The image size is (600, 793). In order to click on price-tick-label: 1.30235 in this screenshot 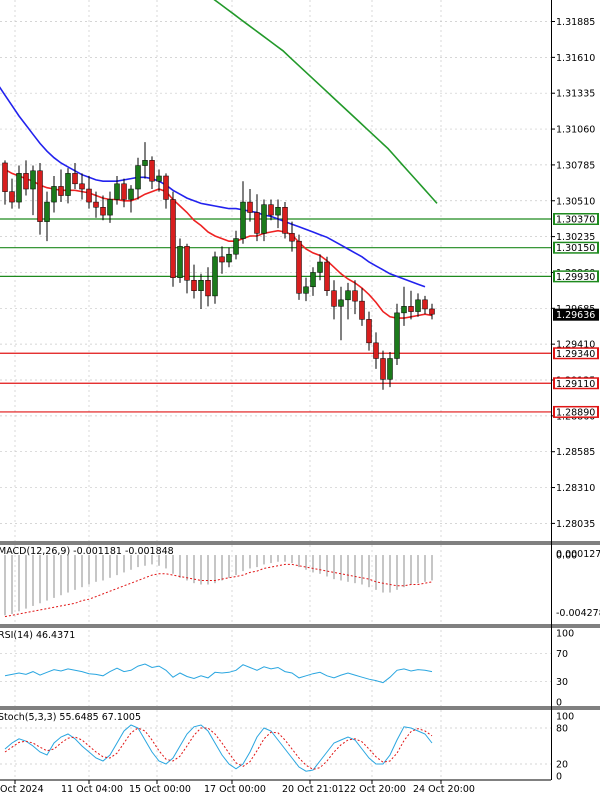, I will do `click(575, 237)`.